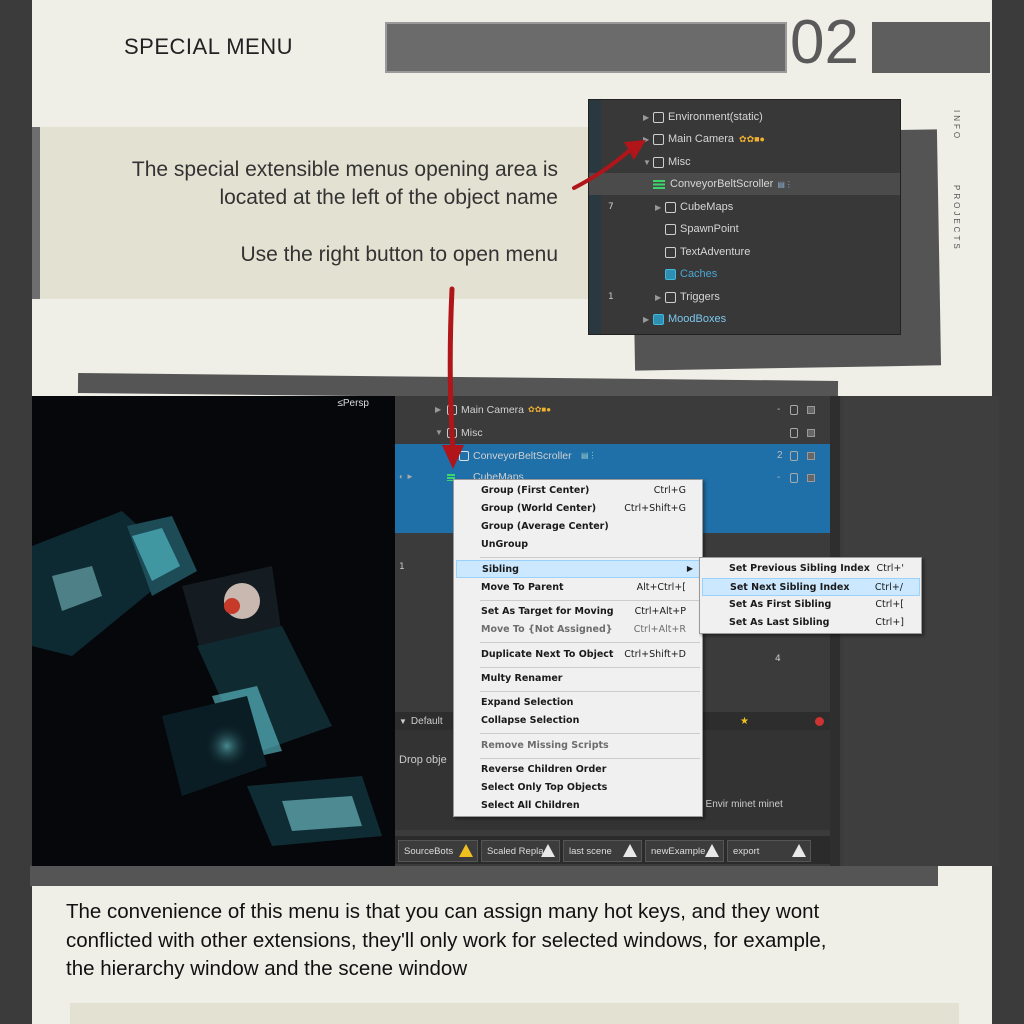  I want to click on submenu-item: Set As Last Sibling Ctrl+], so click(811, 623).